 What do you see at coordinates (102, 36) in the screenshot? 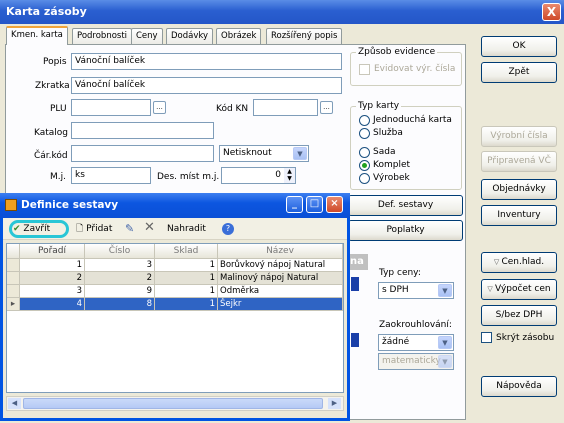
I see `tab-podrobnosti: Podrobnosti` at bounding box center [102, 36].